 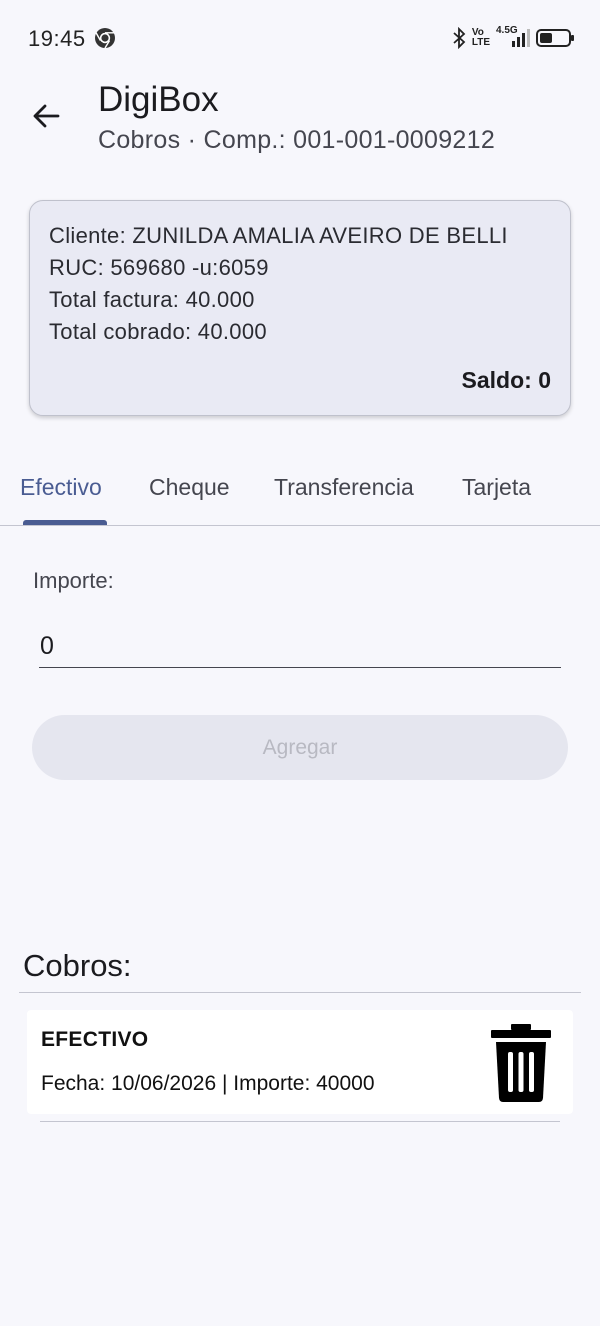 What do you see at coordinates (95, 1039) in the screenshot?
I see `payment-type: EFECTIVO` at bounding box center [95, 1039].